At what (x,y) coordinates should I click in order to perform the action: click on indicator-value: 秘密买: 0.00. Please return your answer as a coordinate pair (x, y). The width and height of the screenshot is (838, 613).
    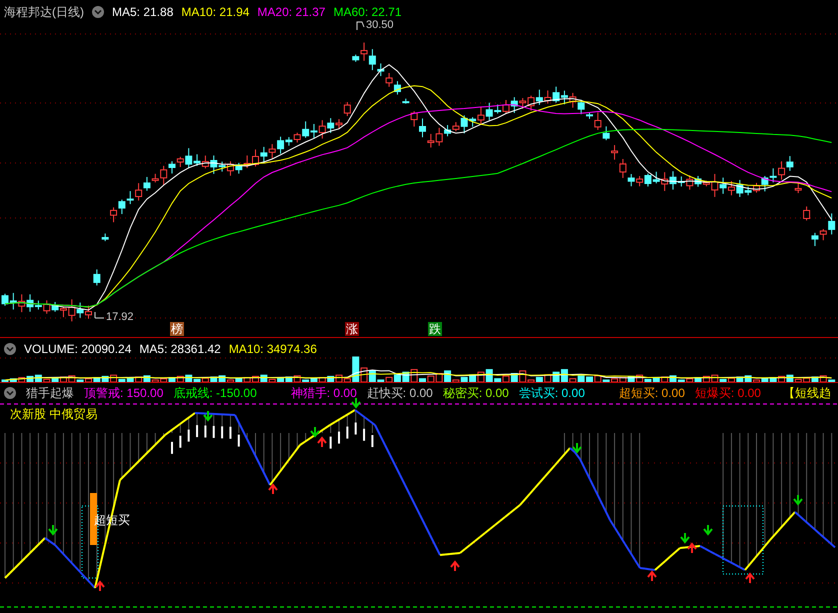
    Looking at the image, I should click on (475, 393).